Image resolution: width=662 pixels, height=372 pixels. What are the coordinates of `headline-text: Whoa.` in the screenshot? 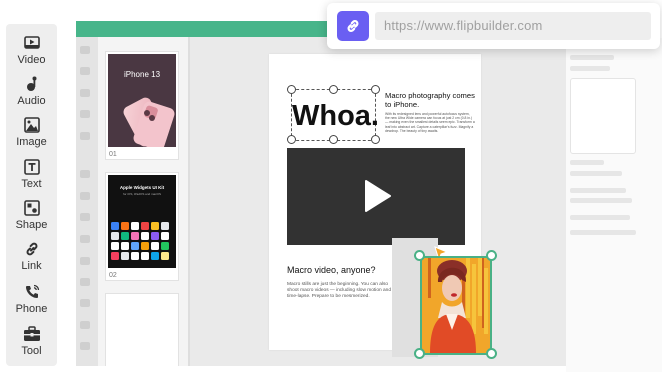 It's located at (335, 116).